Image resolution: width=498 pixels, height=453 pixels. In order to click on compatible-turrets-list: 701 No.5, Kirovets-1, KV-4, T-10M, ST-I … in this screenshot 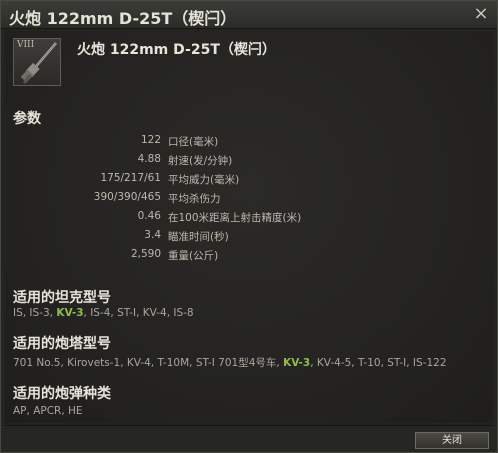, I will do `click(230, 362)`.